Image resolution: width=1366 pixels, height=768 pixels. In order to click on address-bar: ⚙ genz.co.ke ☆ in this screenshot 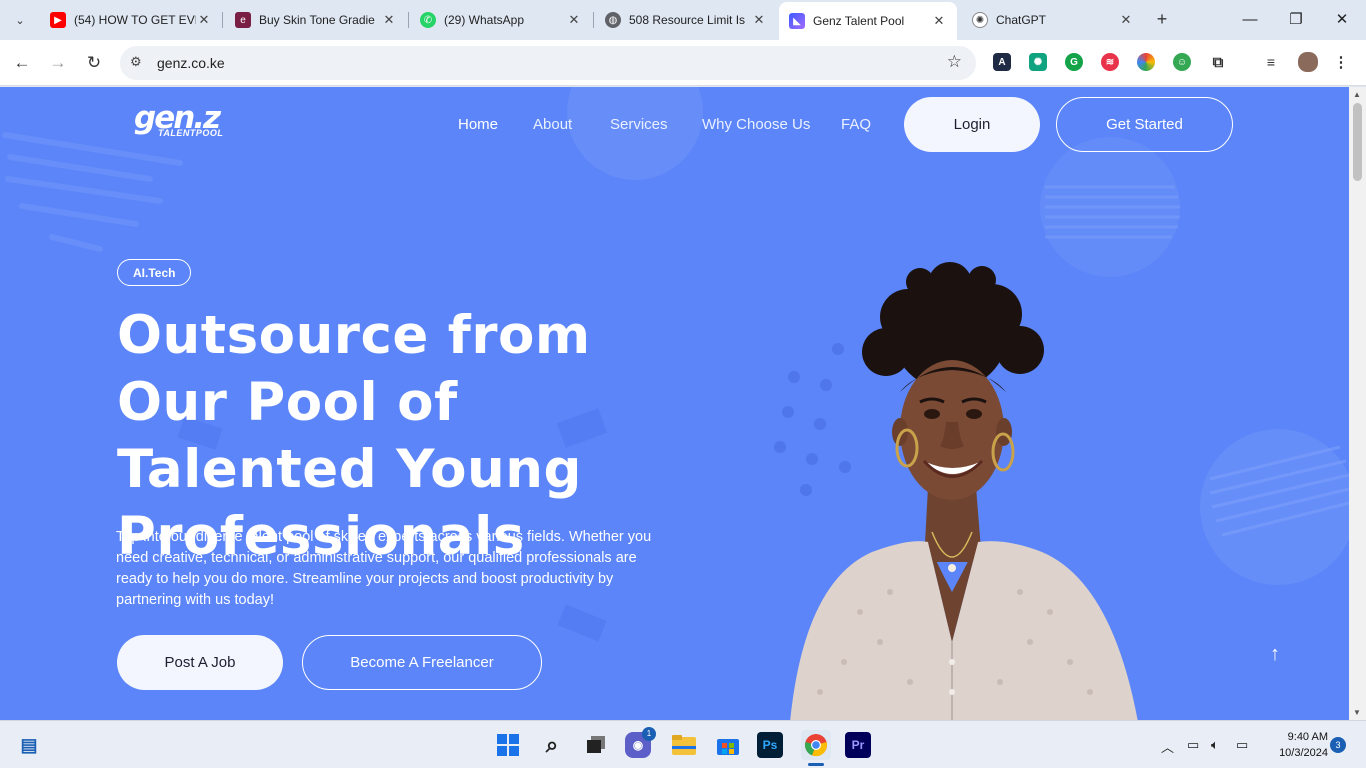, I will do `click(548, 63)`.